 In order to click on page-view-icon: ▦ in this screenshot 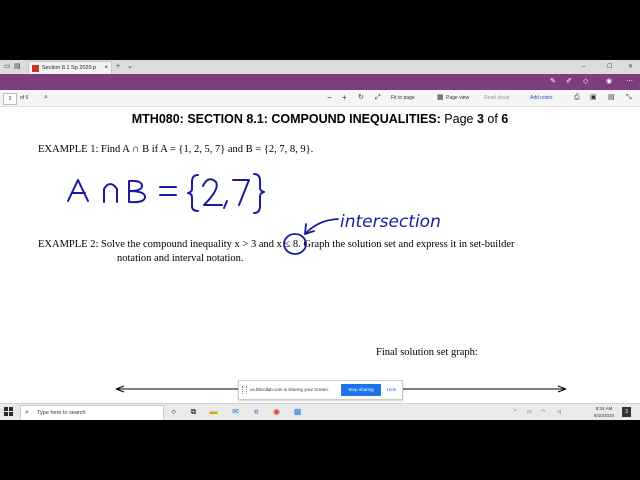, I will do `click(440, 97)`.